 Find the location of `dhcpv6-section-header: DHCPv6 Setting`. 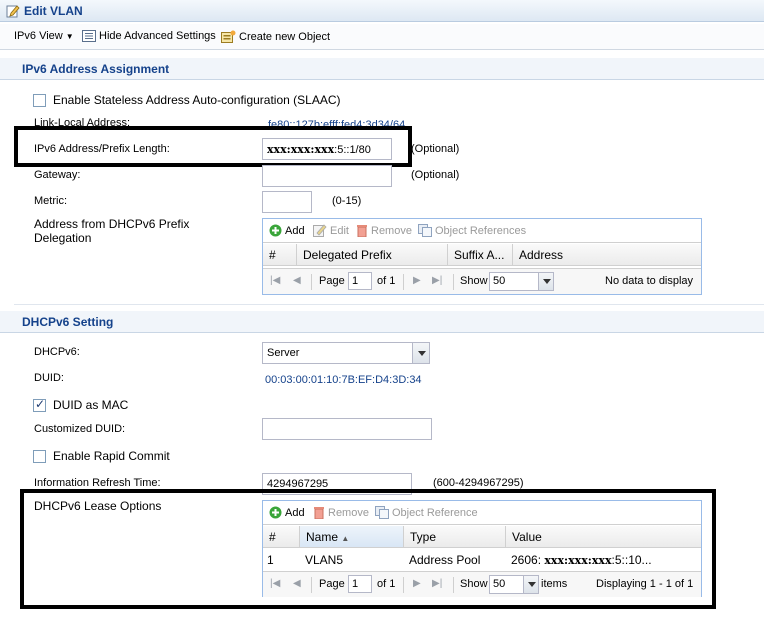

dhcpv6-section-header: DHCPv6 Setting is located at coordinates (382, 322).